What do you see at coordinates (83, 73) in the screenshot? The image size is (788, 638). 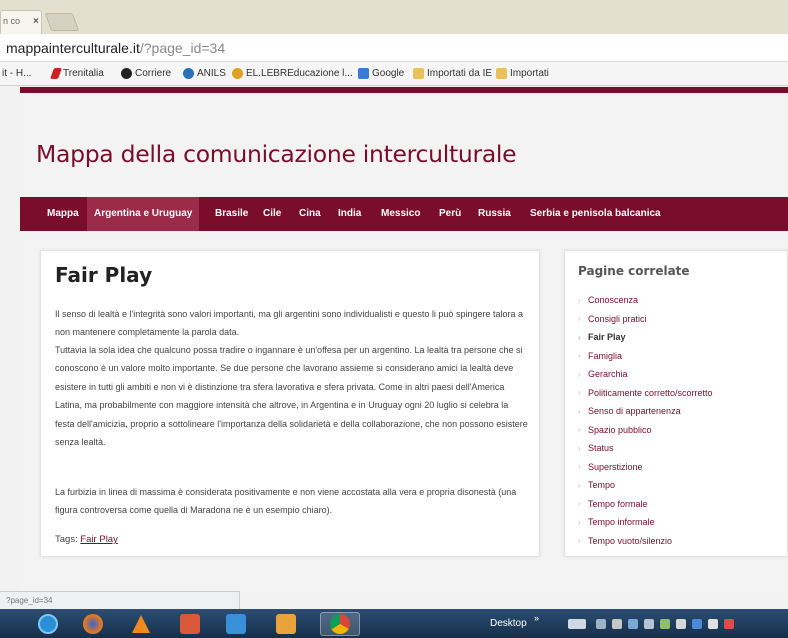 I see `bookmark-label: Trenitalia` at bounding box center [83, 73].